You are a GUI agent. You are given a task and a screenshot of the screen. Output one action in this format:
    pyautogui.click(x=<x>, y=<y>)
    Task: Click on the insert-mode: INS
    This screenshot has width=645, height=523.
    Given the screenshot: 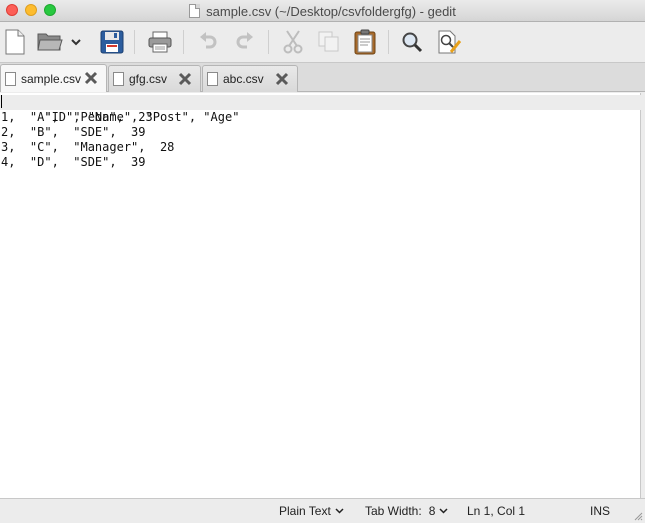 What is the action you would take?
    pyautogui.click(x=600, y=511)
    